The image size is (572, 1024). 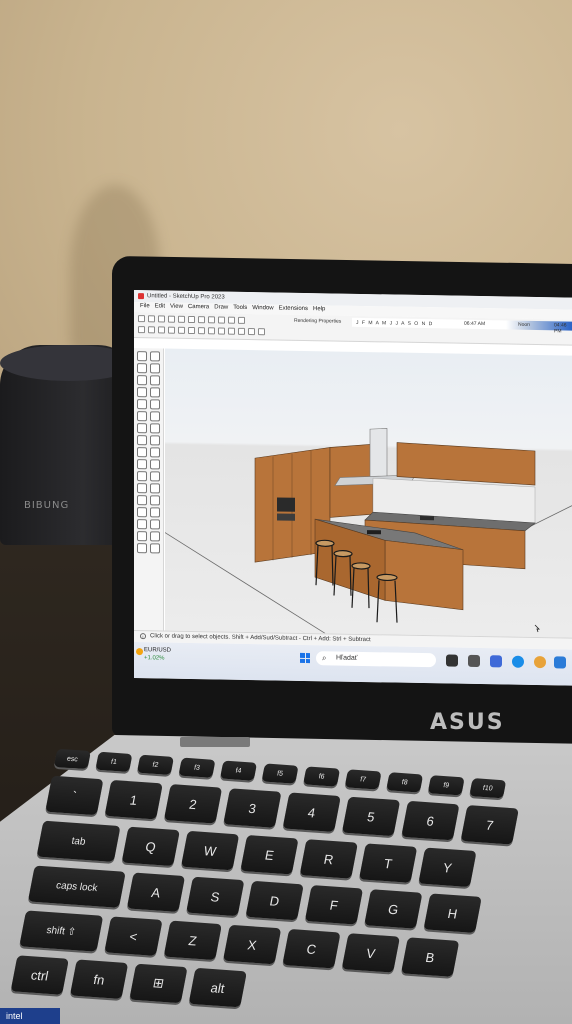 What do you see at coordinates (154, 416) in the screenshot?
I see `polygon-tool-icon` at bounding box center [154, 416].